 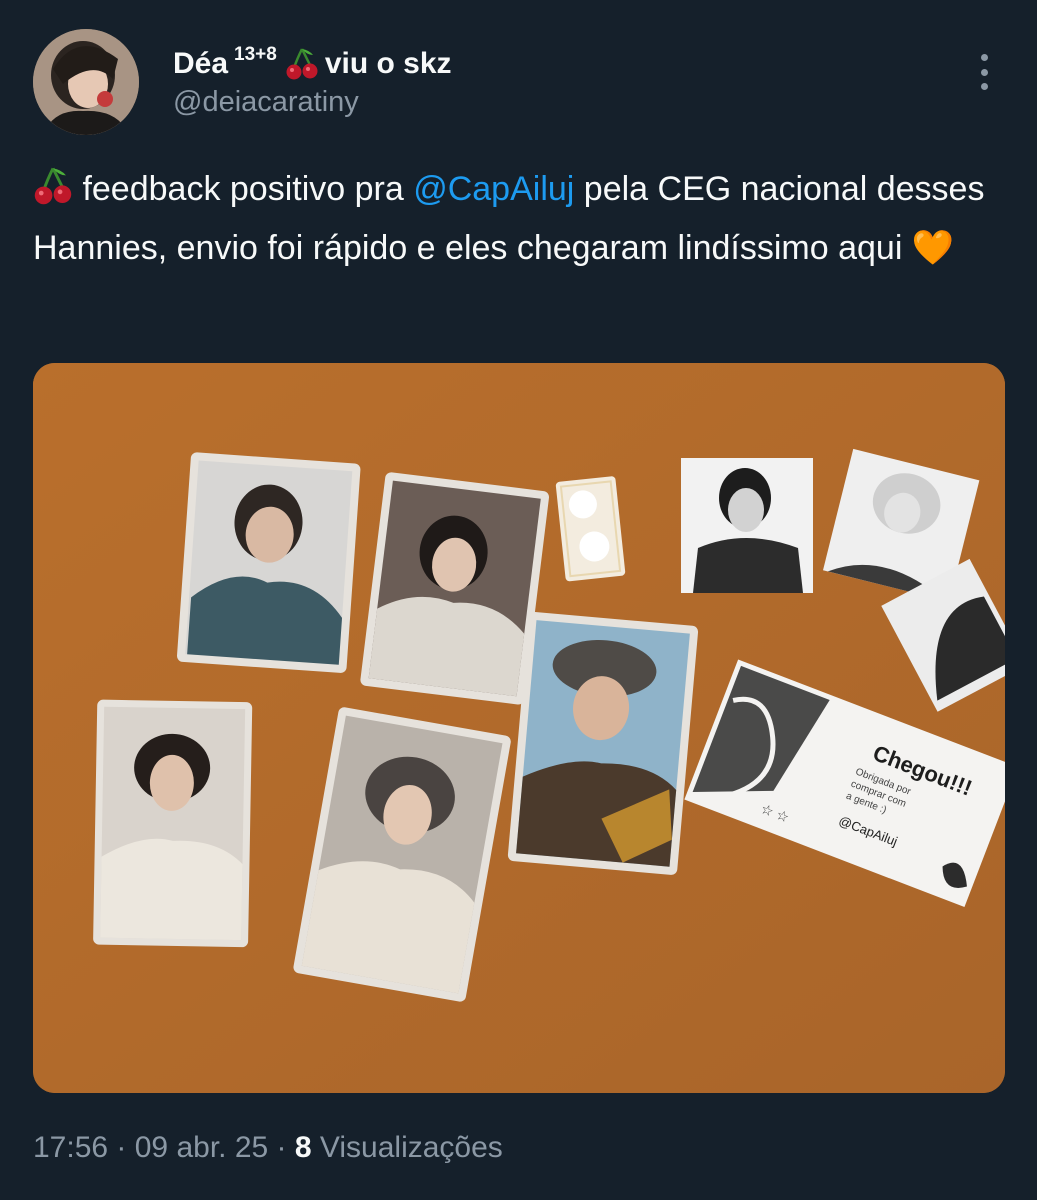 What do you see at coordinates (266, 102) in the screenshot?
I see `author-handle: @deiacaratiny` at bounding box center [266, 102].